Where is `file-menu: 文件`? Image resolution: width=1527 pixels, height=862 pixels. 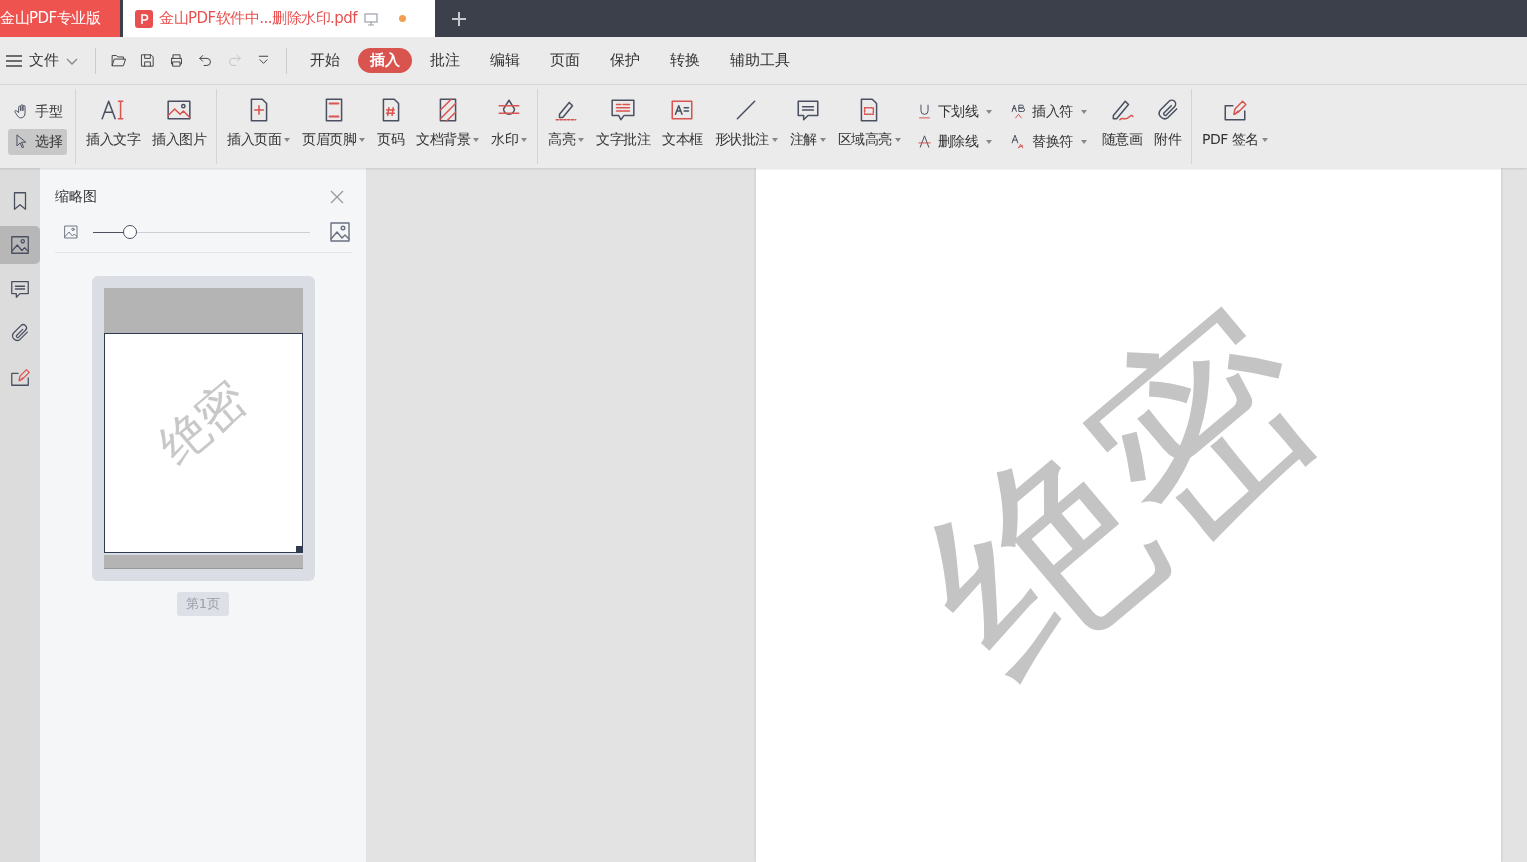
file-menu: 文件 is located at coordinates (43, 60).